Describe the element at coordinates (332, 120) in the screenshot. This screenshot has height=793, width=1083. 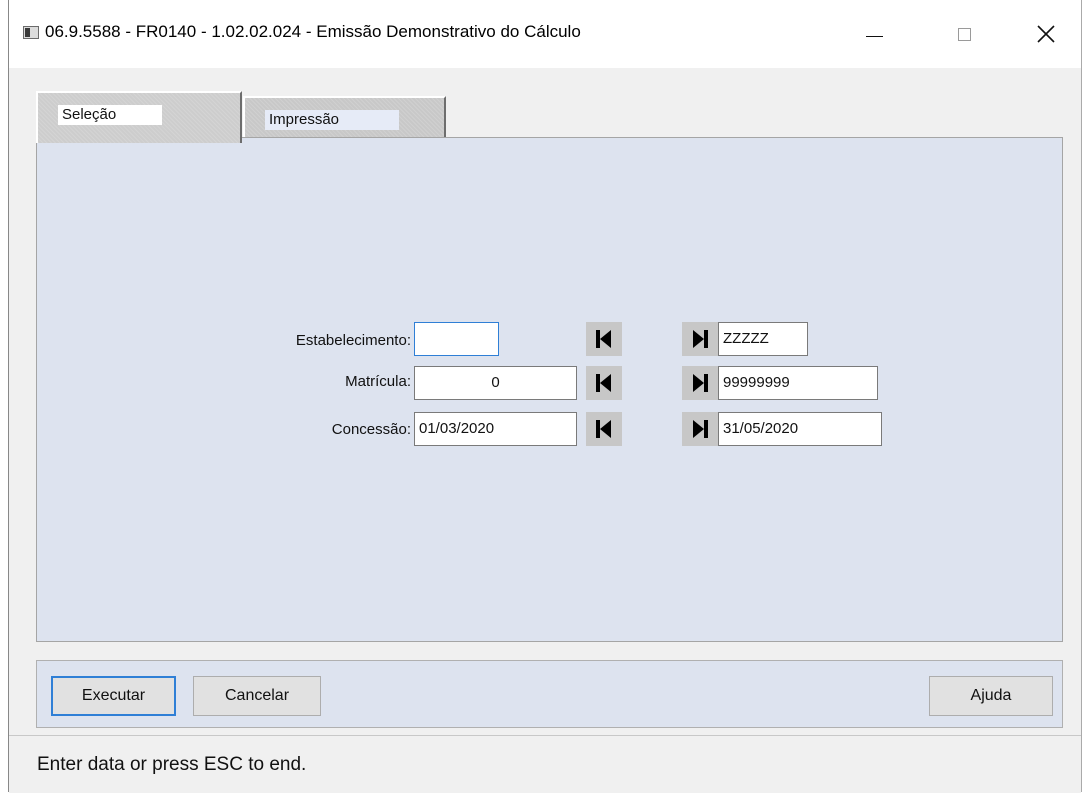
I see `tab-label: Impressão` at that location.